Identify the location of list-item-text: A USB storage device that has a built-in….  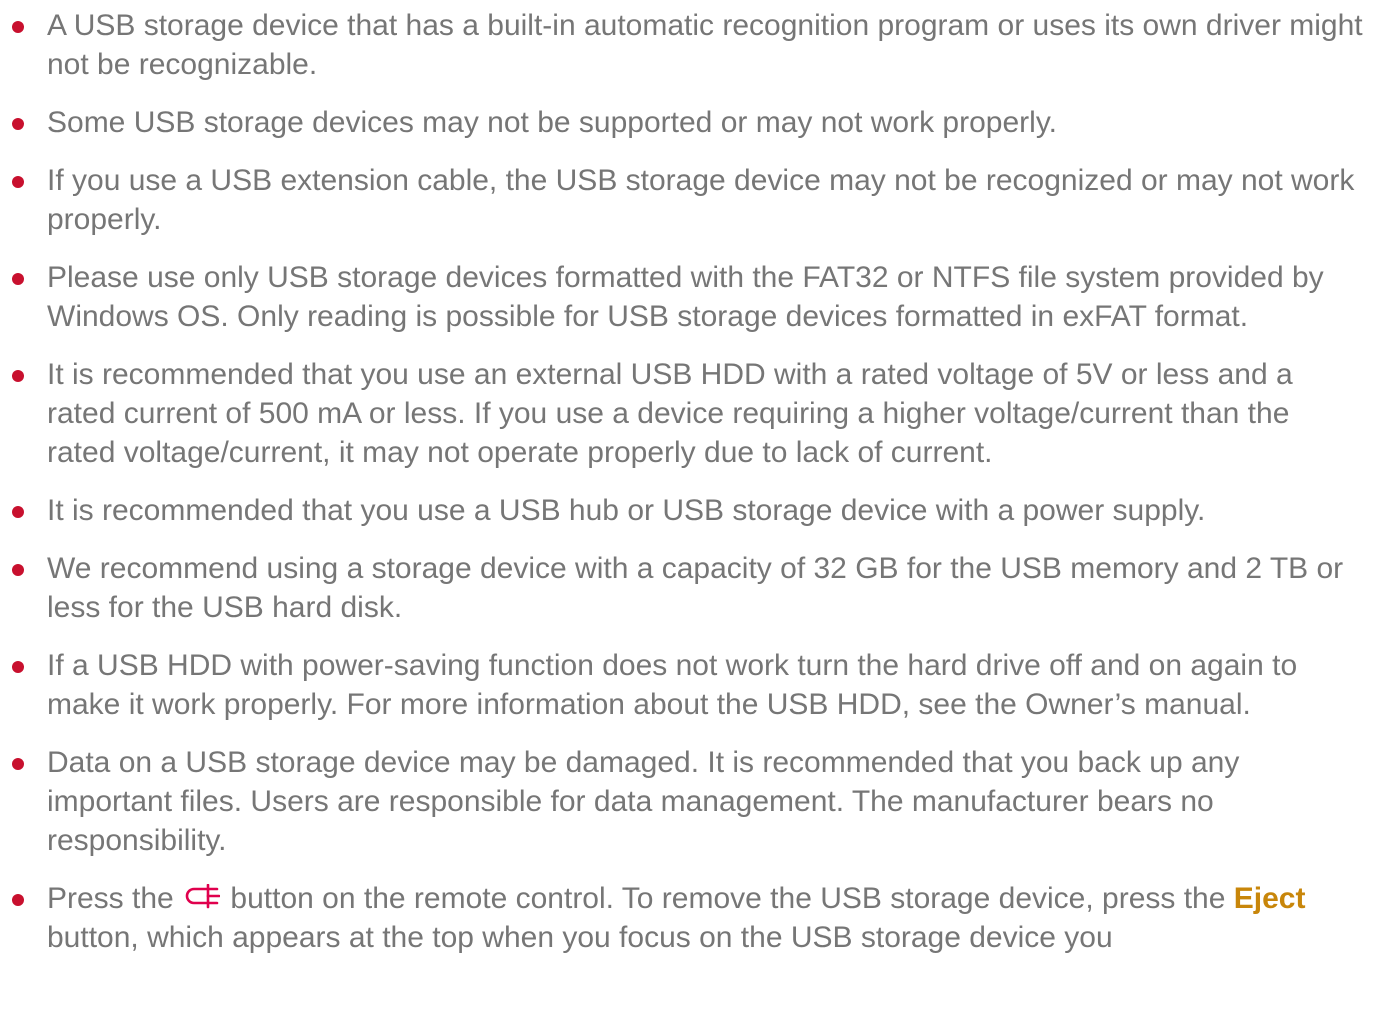
(705, 45).